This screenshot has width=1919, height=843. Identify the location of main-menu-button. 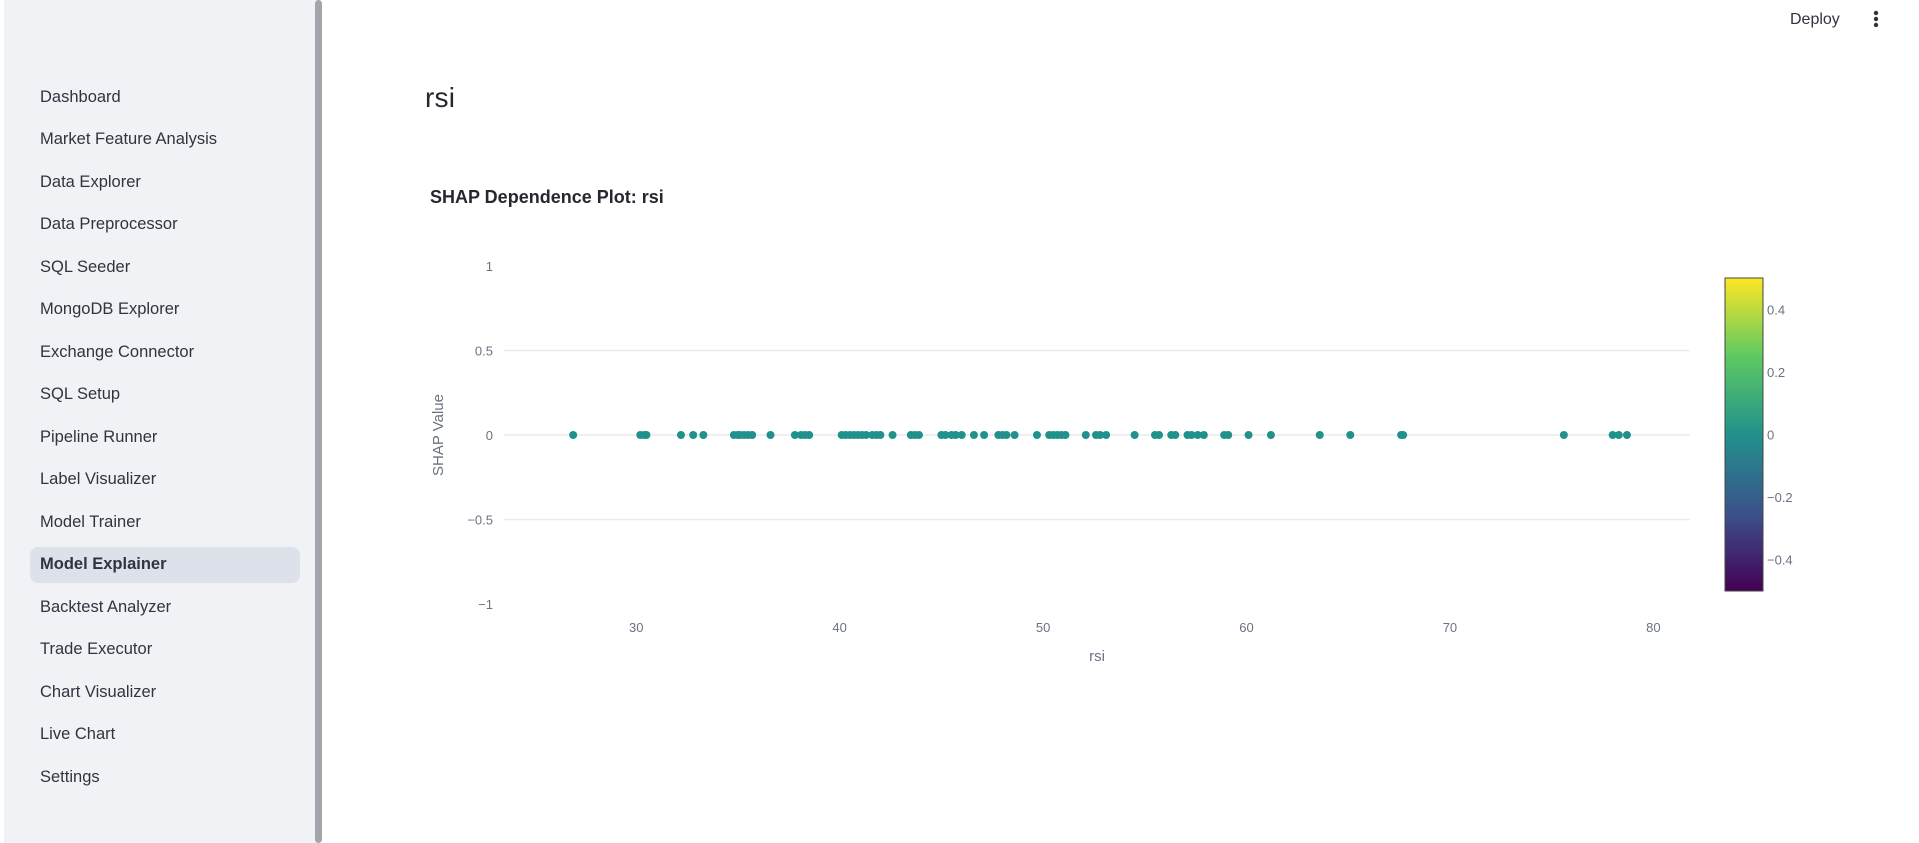
(1876, 19).